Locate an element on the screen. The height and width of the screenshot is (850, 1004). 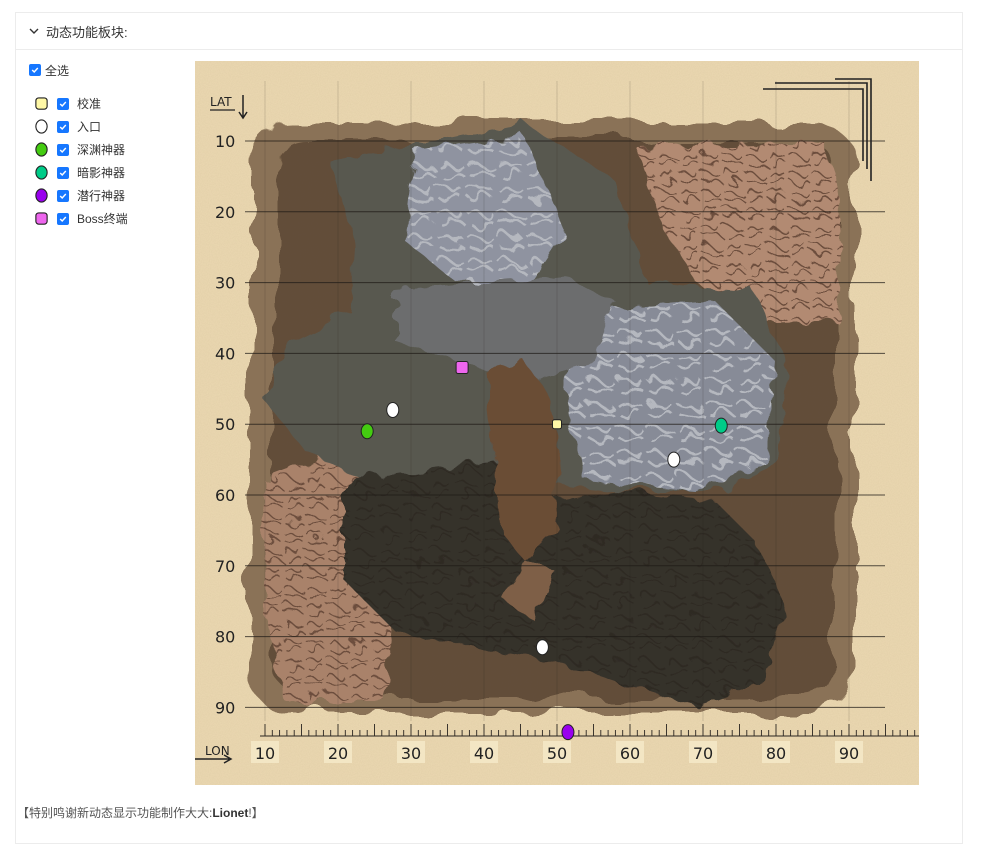
lat-tick-label: 60 is located at coordinates (225, 495).